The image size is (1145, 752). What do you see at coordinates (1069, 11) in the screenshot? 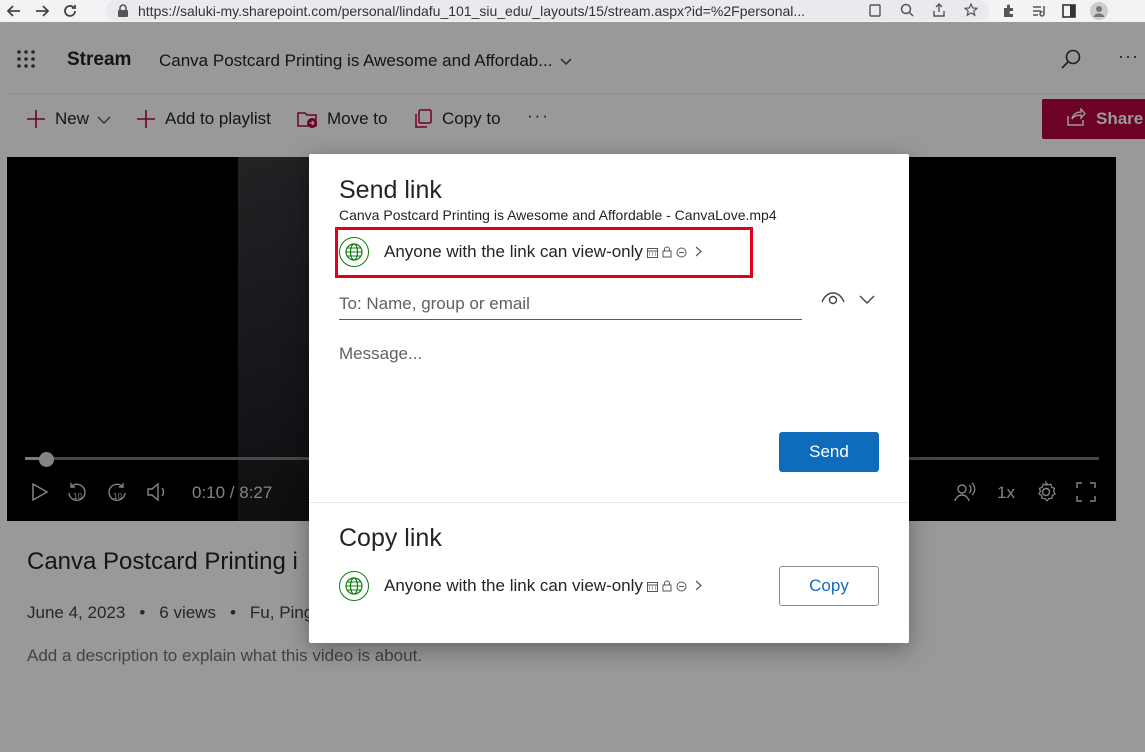
I see `sidepanel-icon` at bounding box center [1069, 11].